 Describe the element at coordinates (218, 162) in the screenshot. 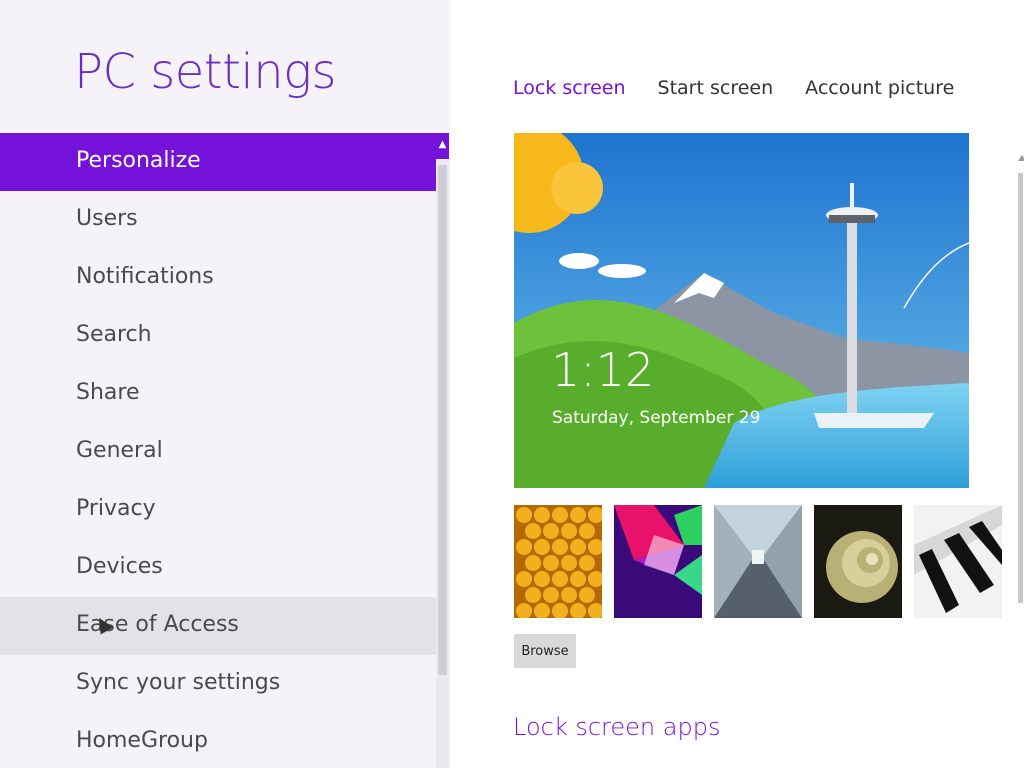

I see `nav-item-personalize: Personalize` at that location.